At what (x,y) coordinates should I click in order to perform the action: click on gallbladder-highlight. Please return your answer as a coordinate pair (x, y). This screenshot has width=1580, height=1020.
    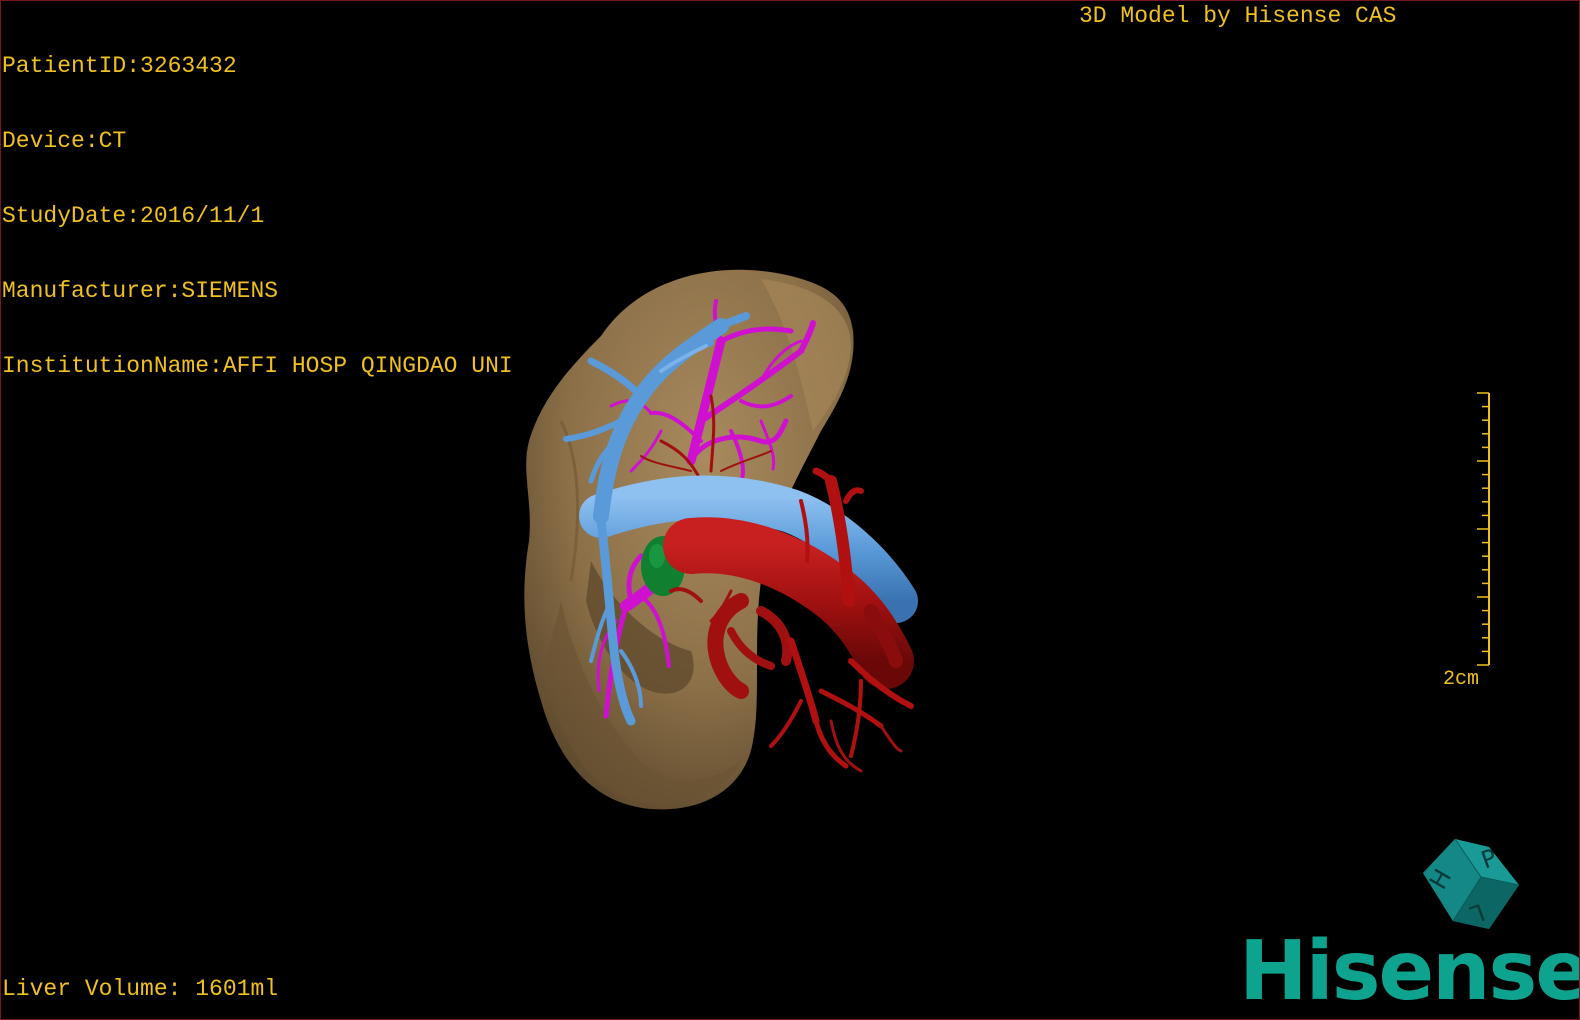
    Looking at the image, I should click on (657, 556).